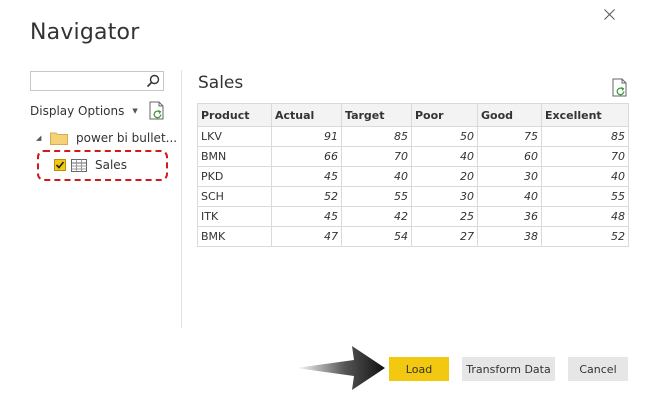 This screenshot has height=398, width=658. What do you see at coordinates (306, 236) in the screenshot?
I see `table-cell: 47` at bounding box center [306, 236].